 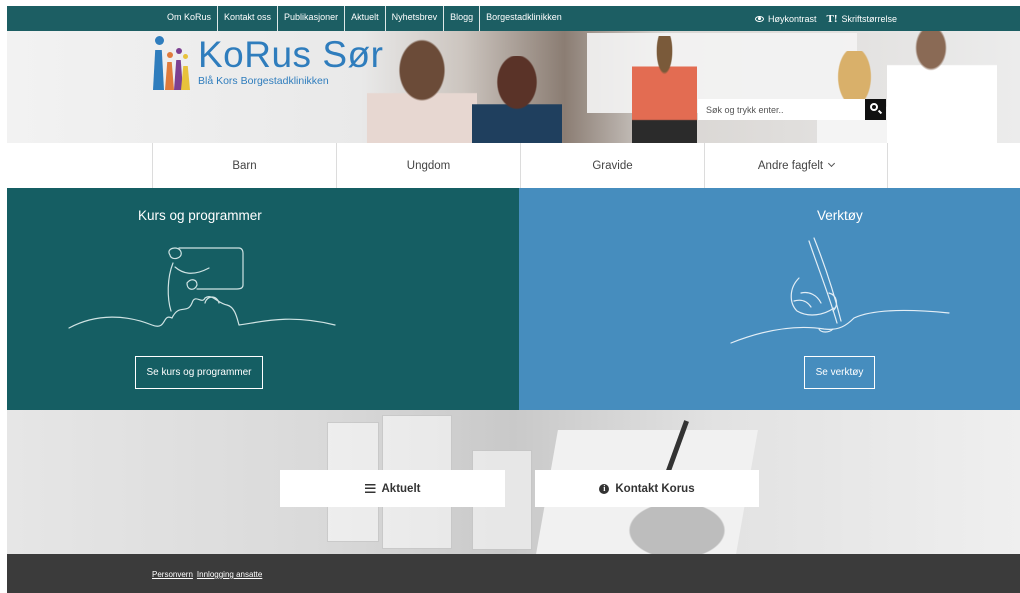 I want to click on top-nav-kontakt-oss: Kontakt oss, so click(x=248, y=18).